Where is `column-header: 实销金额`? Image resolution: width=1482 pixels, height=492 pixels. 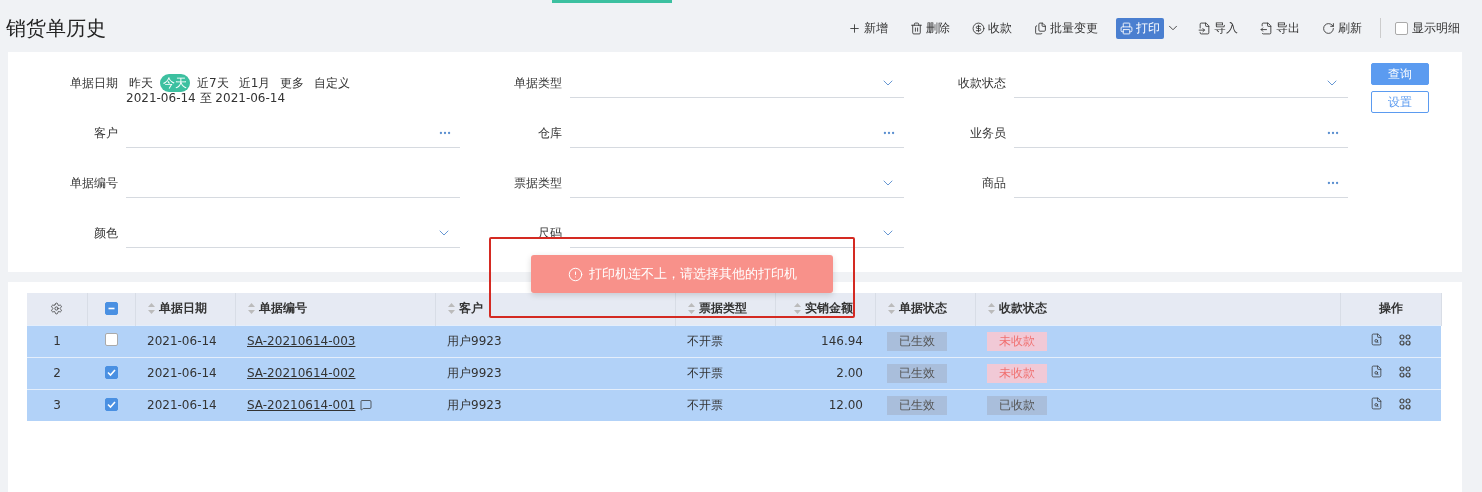 column-header: 实销金额 is located at coordinates (828, 309).